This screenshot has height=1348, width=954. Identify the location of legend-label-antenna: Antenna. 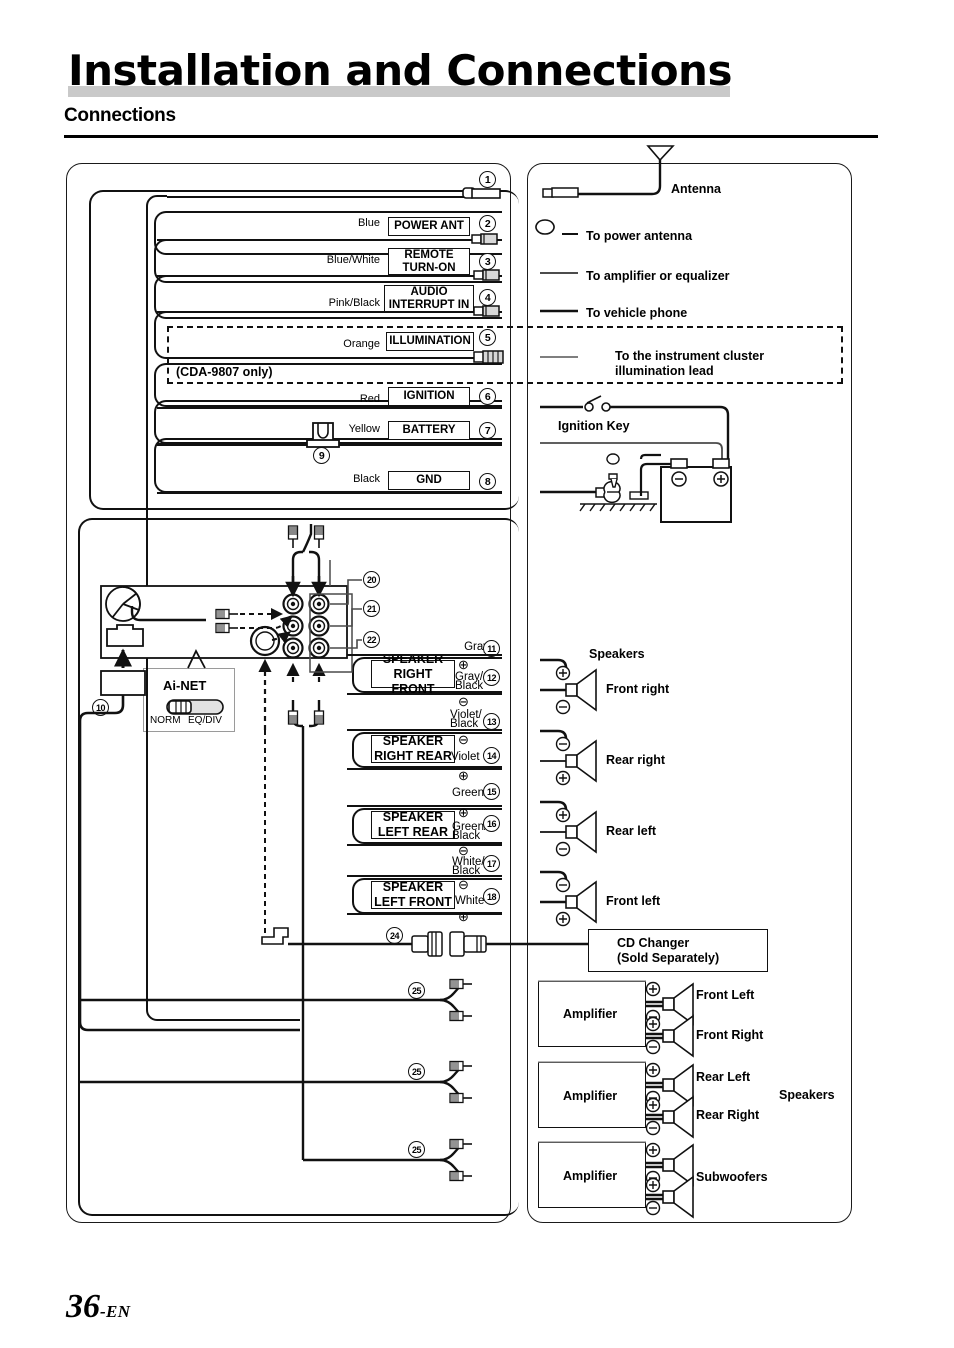
(696, 189).